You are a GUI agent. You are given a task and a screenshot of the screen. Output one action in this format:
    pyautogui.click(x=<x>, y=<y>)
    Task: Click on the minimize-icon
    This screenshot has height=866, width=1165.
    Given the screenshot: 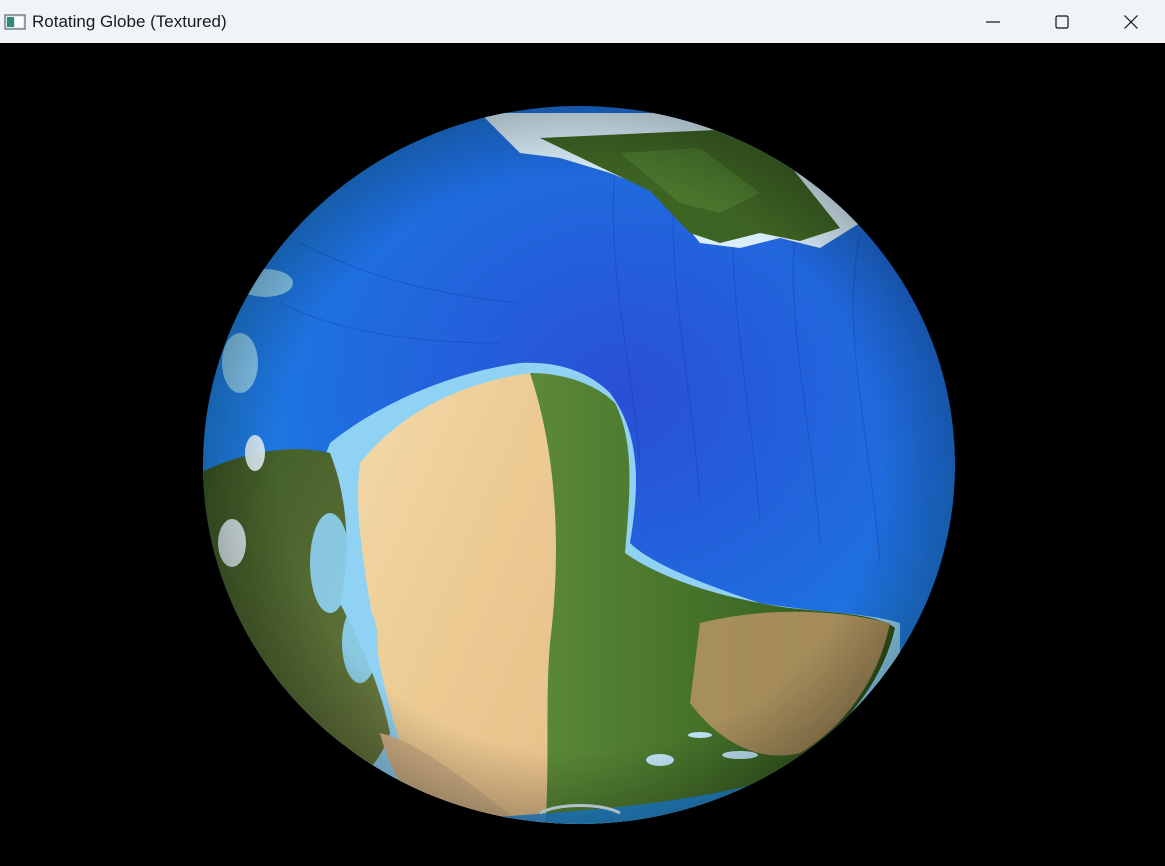 What is the action you would take?
    pyautogui.click(x=992, y=21)
    